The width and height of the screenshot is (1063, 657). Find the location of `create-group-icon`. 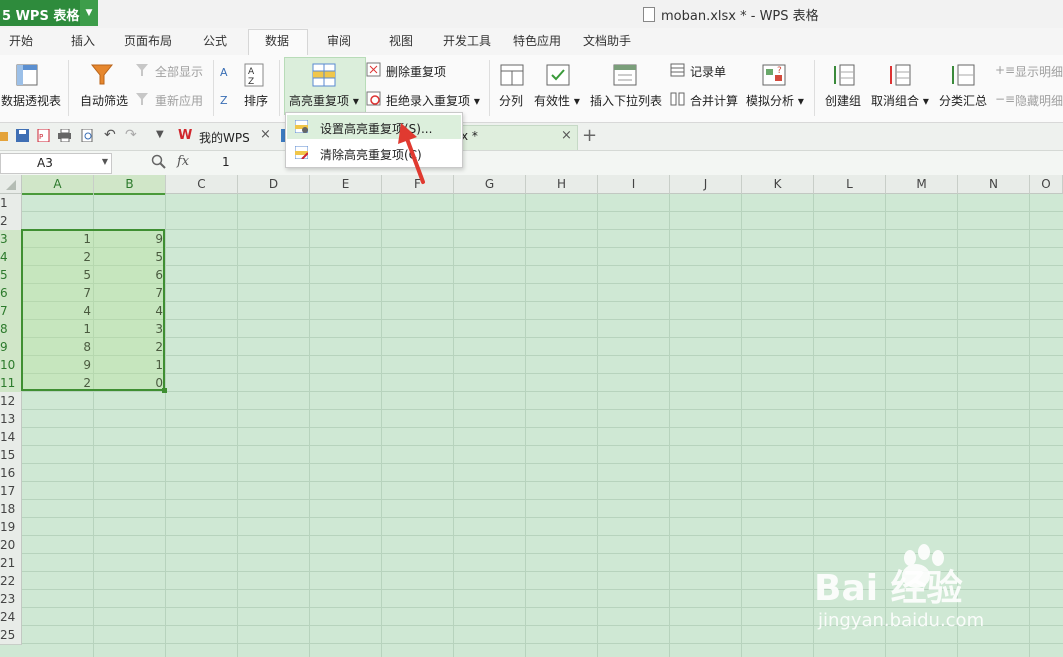

create-group-icon is located at coordinates (843, 75).